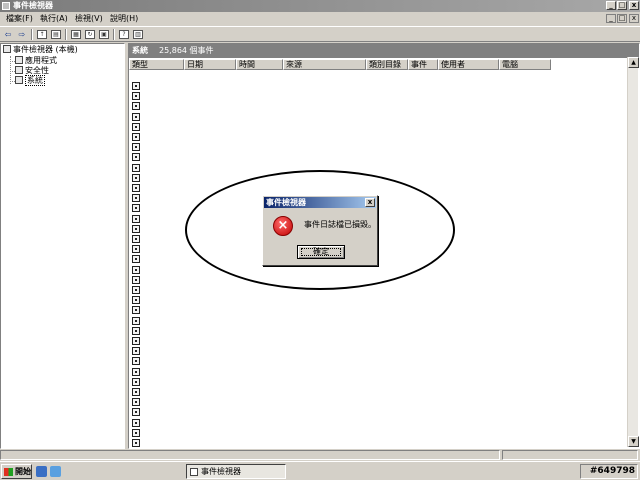  Describe the element at coordinates (320, 470) in the screenshot. I see `taskbar: 開始 事件檢視器 #649798` at that location.